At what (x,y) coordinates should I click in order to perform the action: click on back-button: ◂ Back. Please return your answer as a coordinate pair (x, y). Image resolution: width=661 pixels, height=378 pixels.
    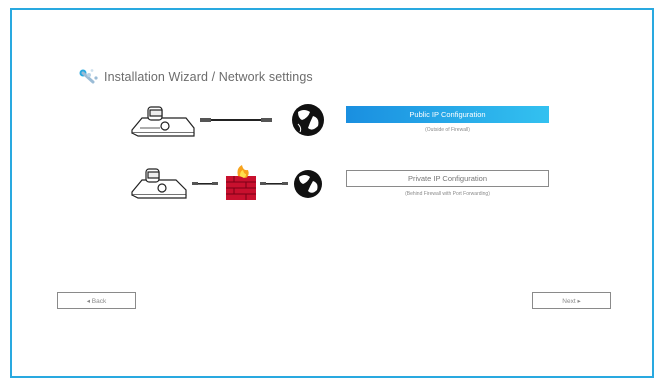
    Looking at the image, I should click on (96, 300).